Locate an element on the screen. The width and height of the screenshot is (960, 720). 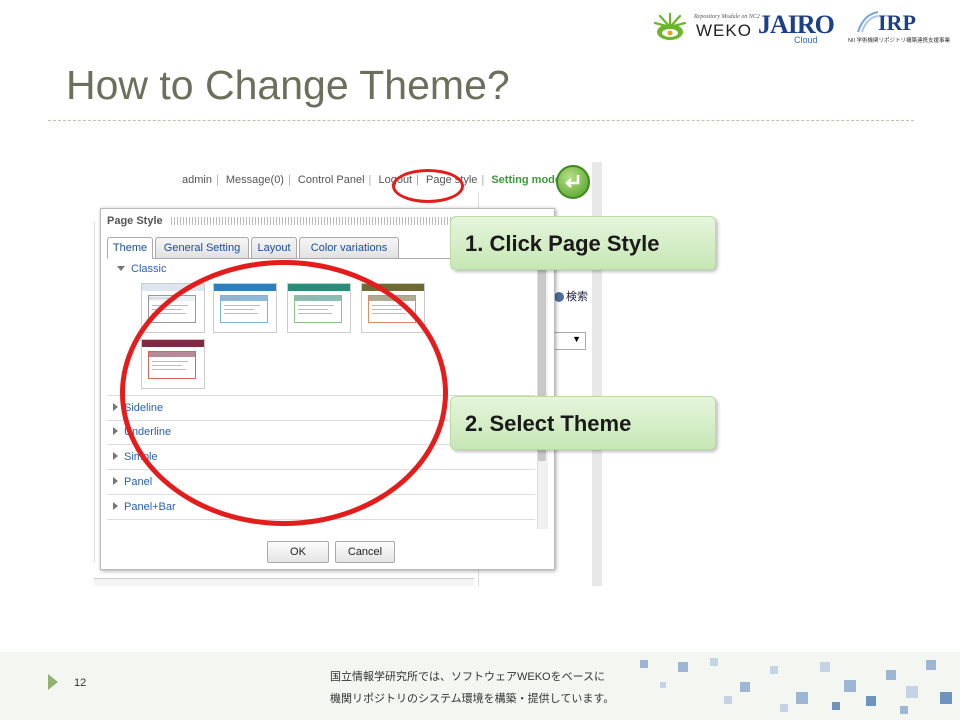
footer-mosaic-decoration is located at coordinates (796, 686).